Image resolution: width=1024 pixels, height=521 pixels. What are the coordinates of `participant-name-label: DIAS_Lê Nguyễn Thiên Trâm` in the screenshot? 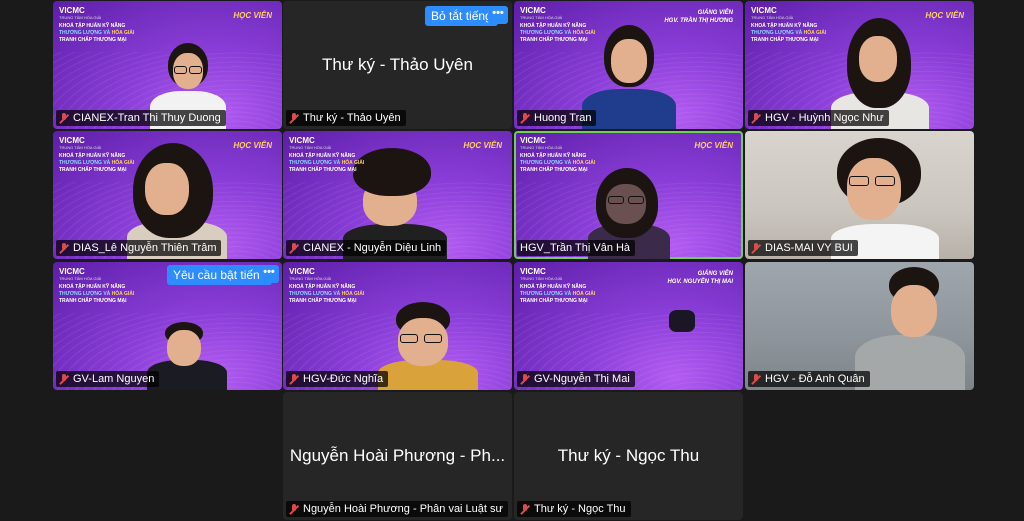 It's located at (139, 248).